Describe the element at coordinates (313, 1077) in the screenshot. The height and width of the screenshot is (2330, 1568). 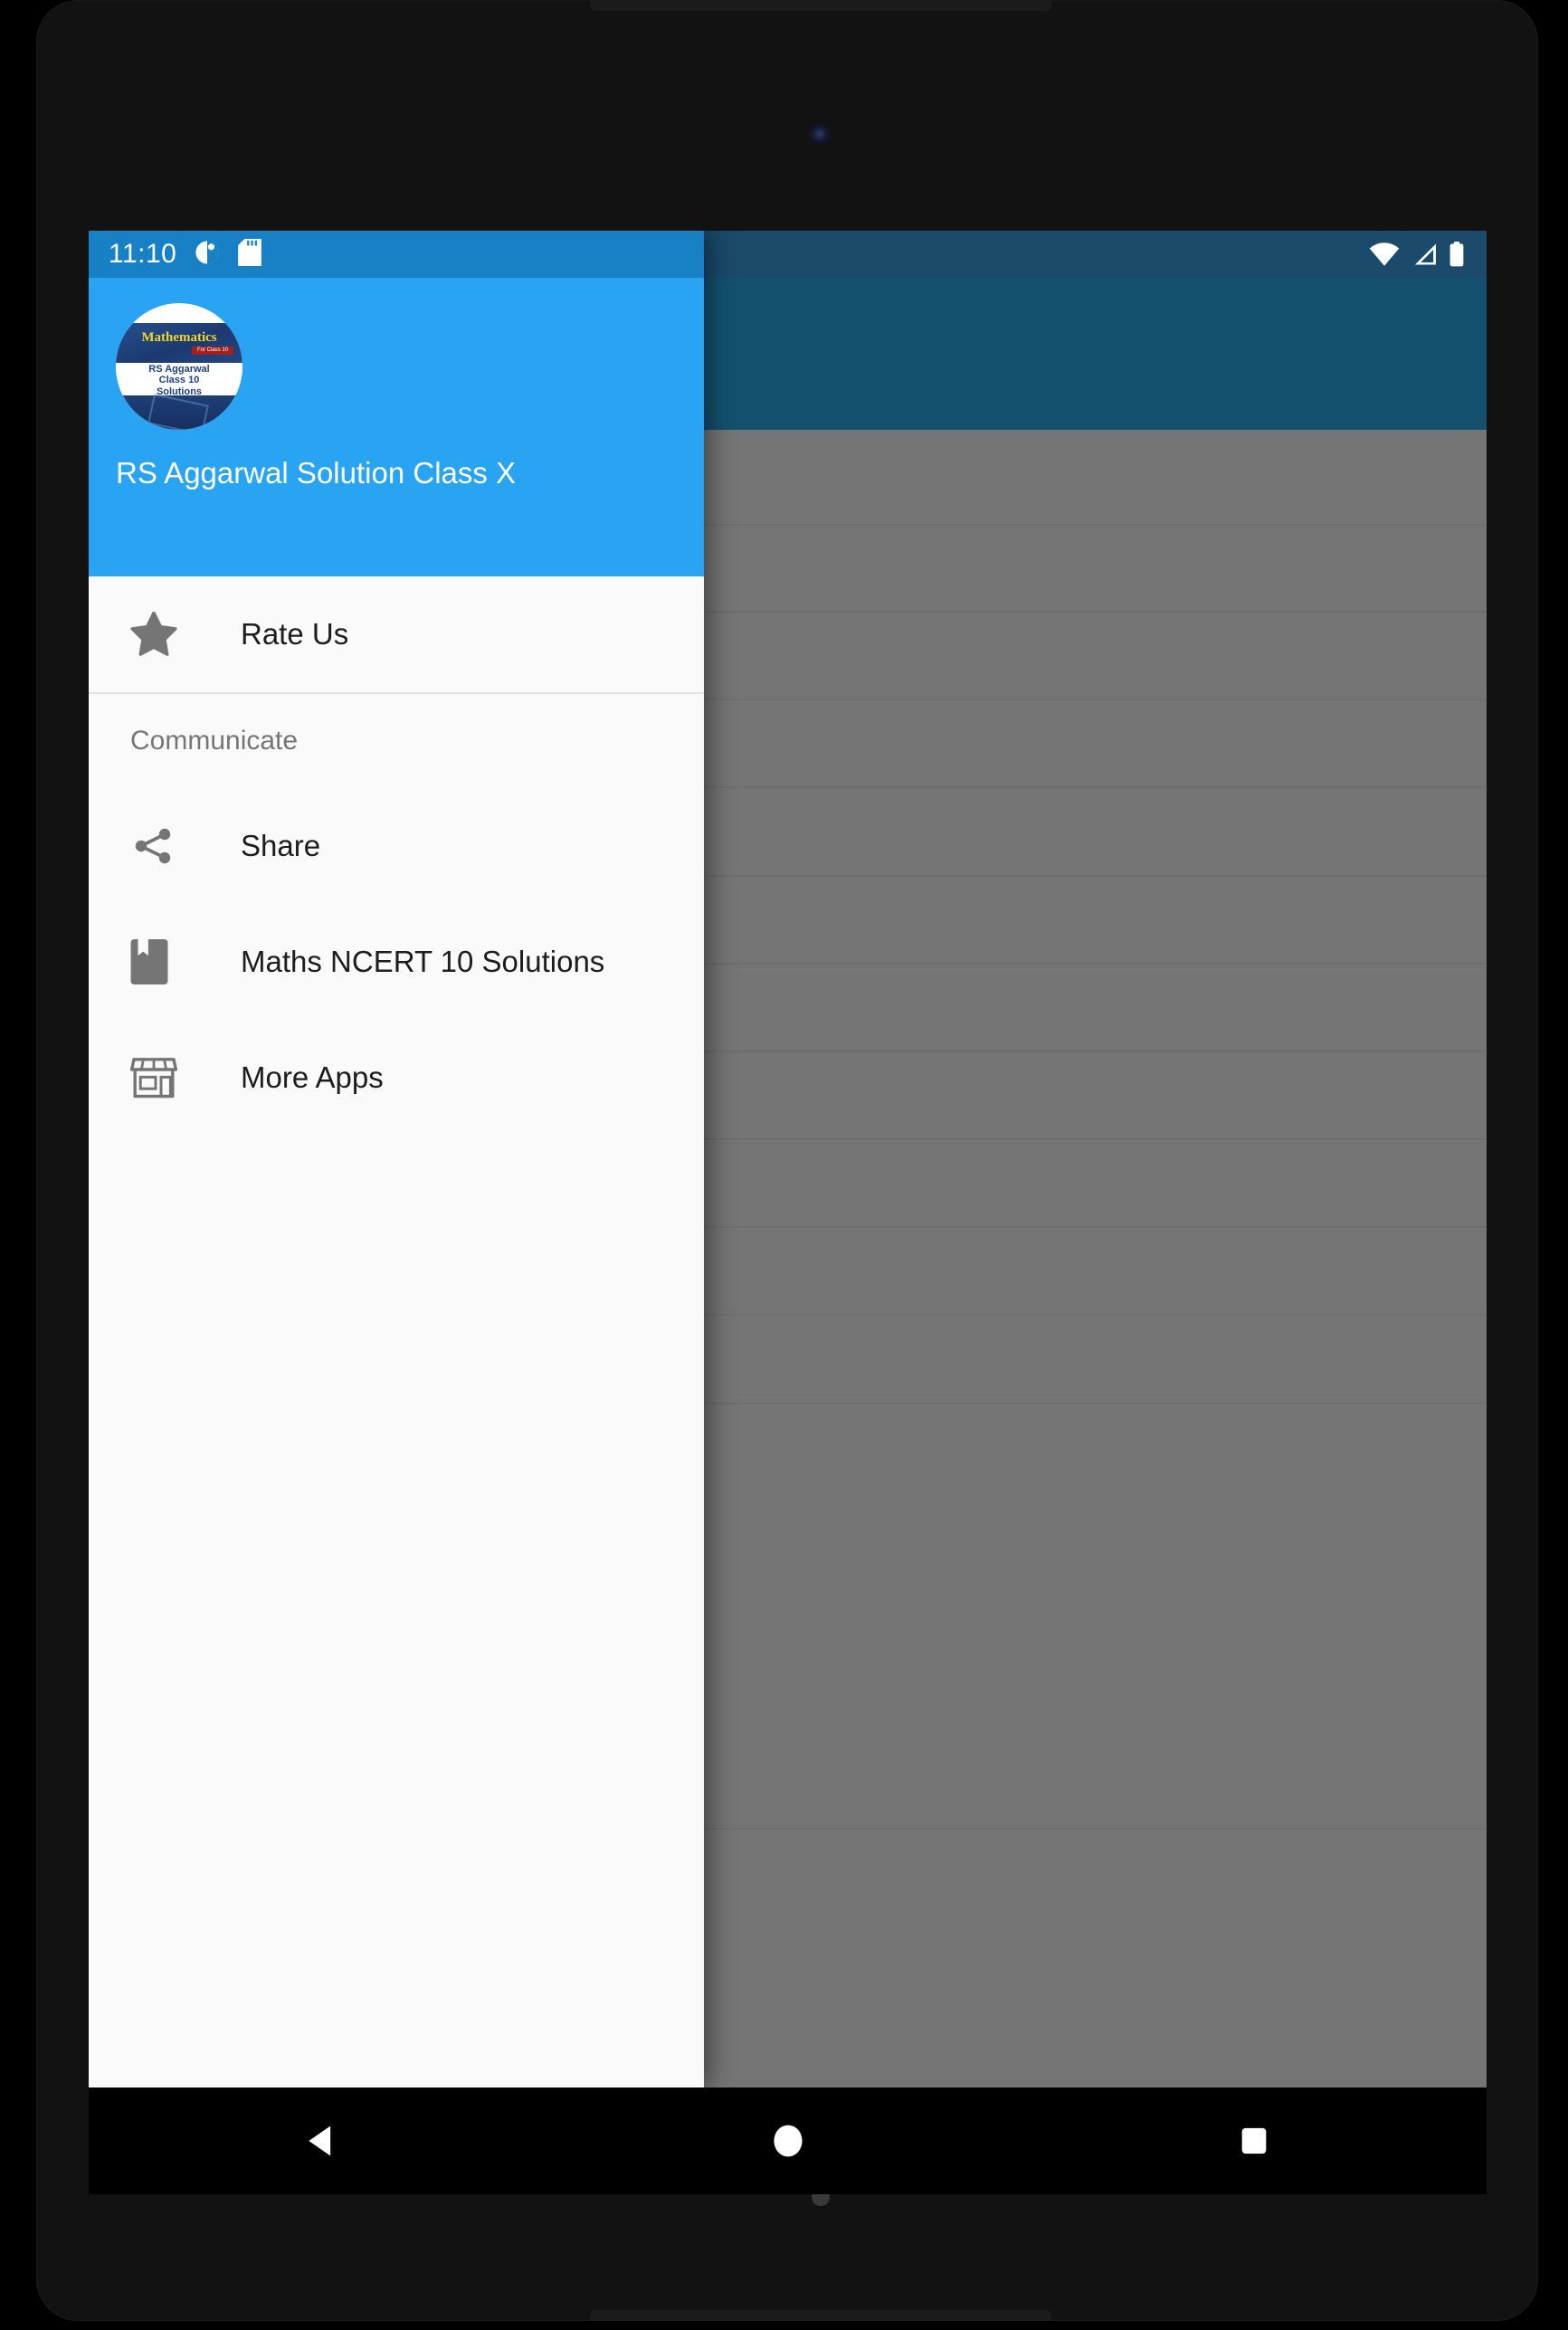
I see `drawer-item-label: More Apps` at that location.